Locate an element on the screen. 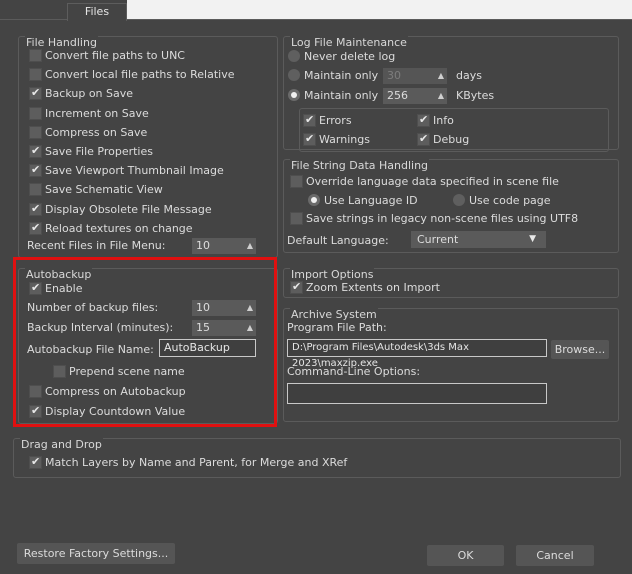 Image resolution: width=632 pixels, height=574 pixels. cancel-button: Cancel is located at coordinates (555, 555).